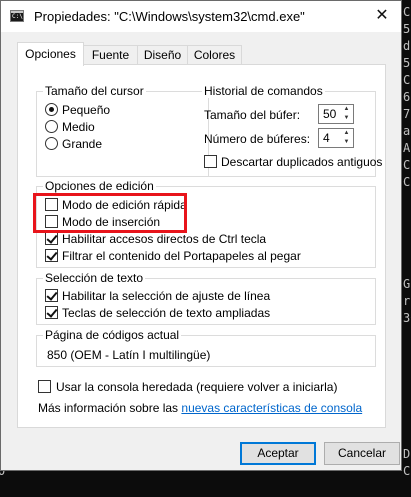 The width and height of the screenshot is (411, 497). What do you see at coordinates (257, 139) in the screenshot?
I see `buffer-count-label: Número de búferes:` at bounding box center [257, 139].